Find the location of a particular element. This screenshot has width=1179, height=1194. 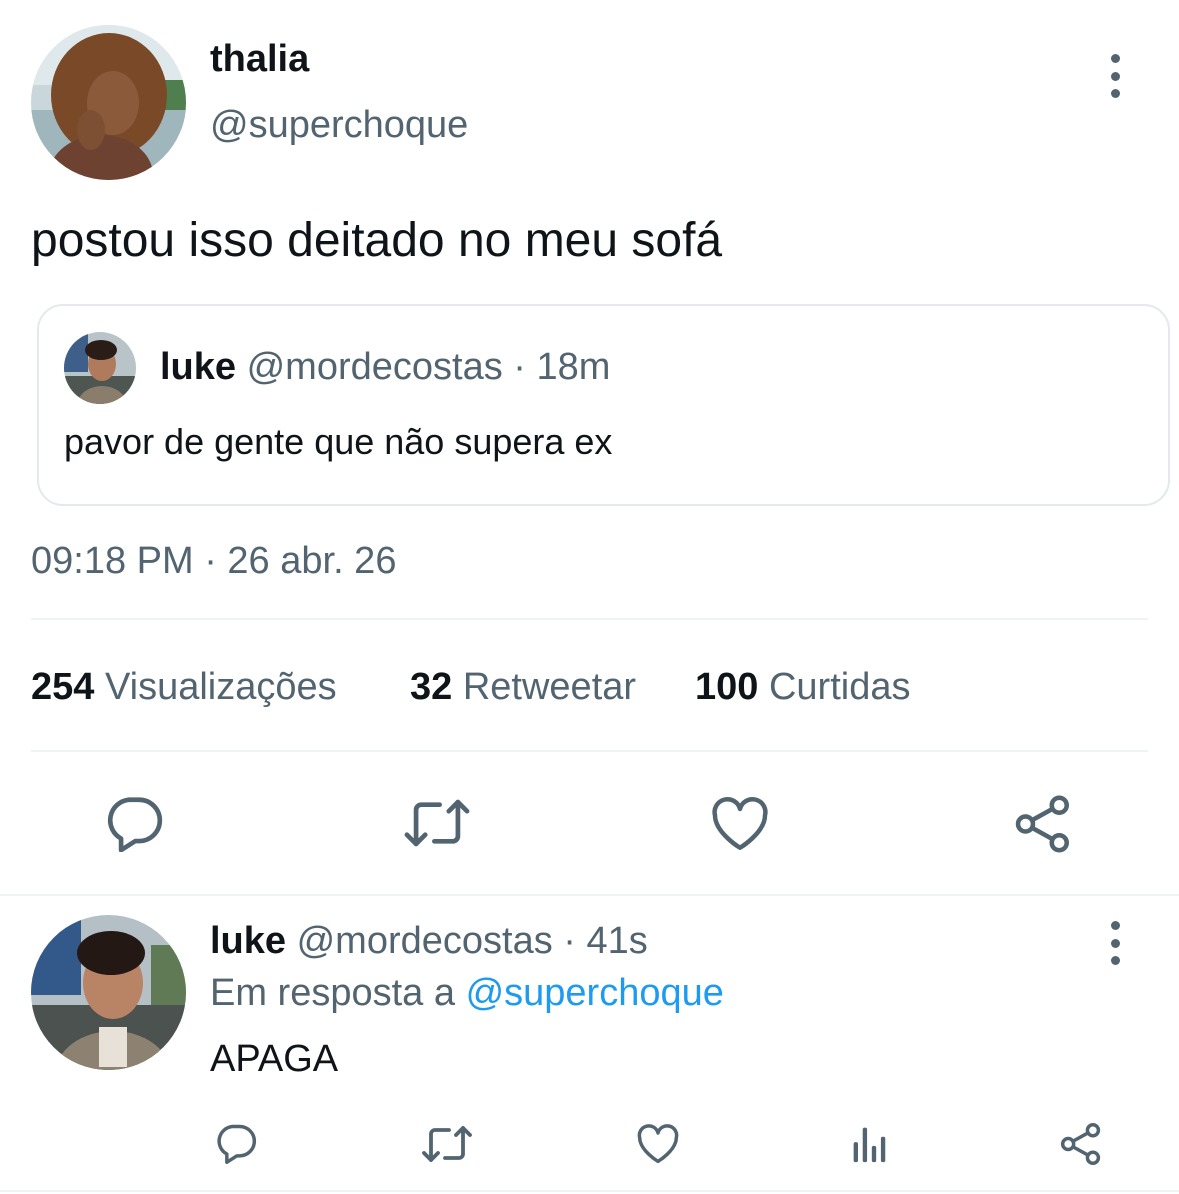

tweet-text: postou isso deitado no meu sofá is located at coordinates (377, 240).